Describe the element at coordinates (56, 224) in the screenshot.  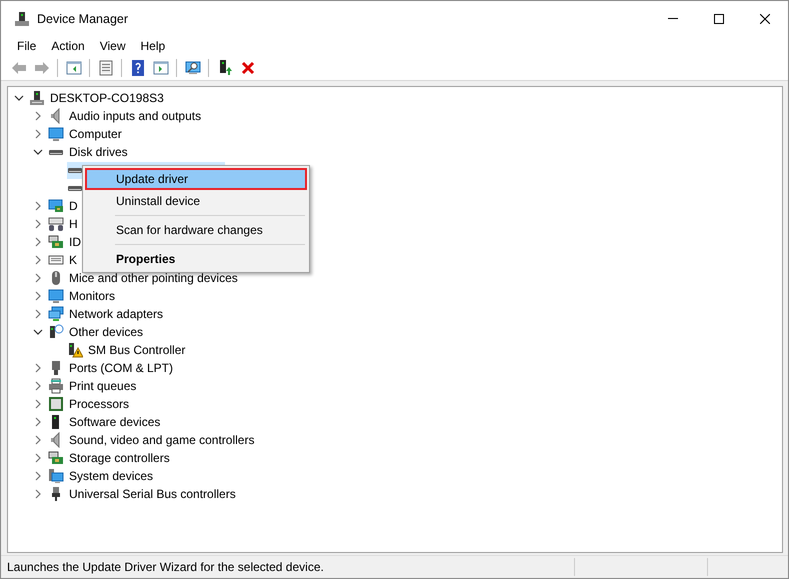
I see `keyboard-icon` at that location.